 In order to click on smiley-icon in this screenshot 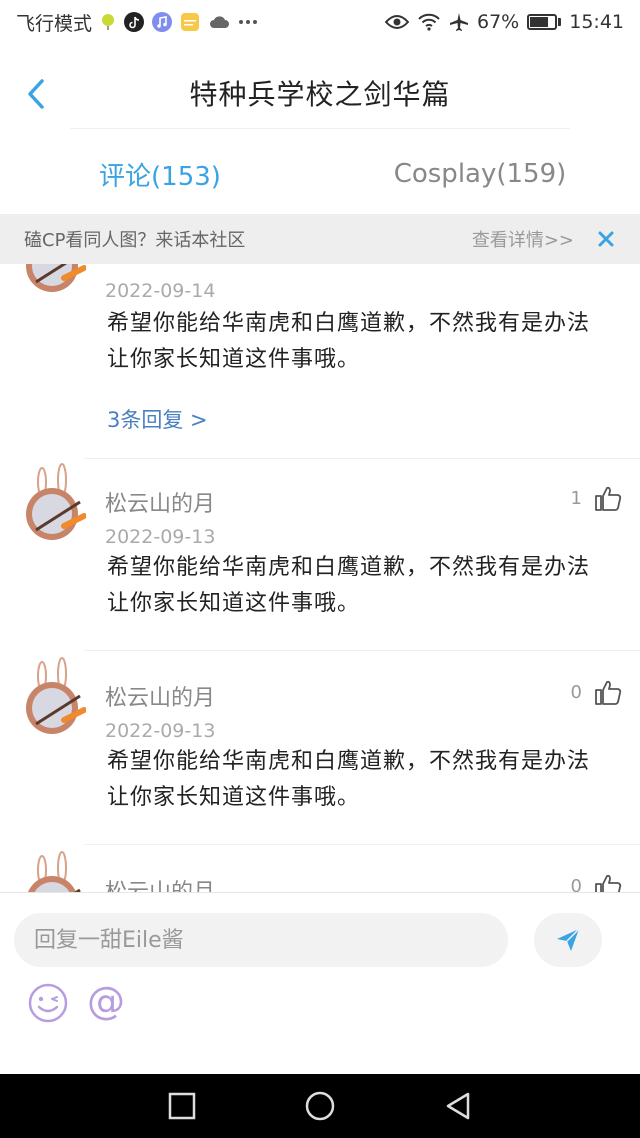, I will do `click(48, 1003)`.